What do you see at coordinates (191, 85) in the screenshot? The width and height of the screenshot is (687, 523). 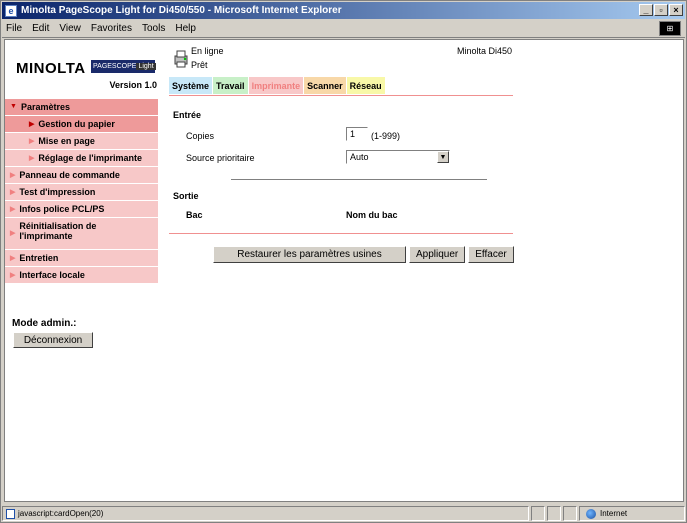 I see `tab-system: Système` at bounding box center [191, 85].